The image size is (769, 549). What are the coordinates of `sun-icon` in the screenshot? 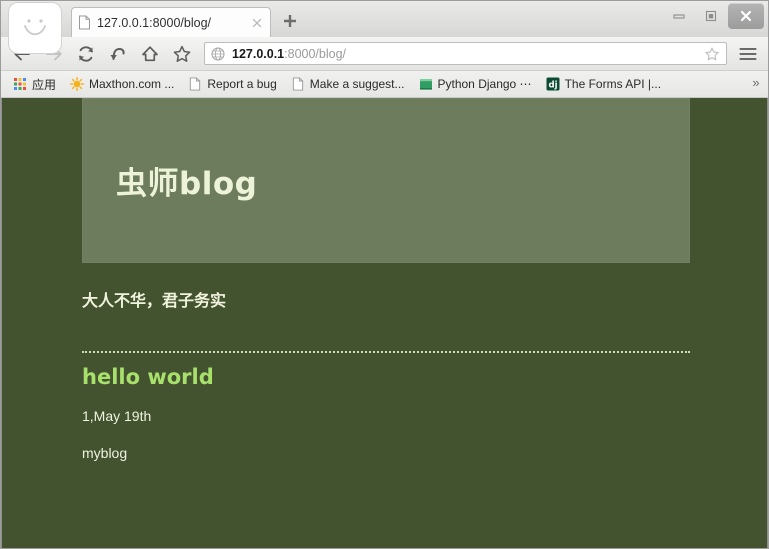 It's located at (77, 84).